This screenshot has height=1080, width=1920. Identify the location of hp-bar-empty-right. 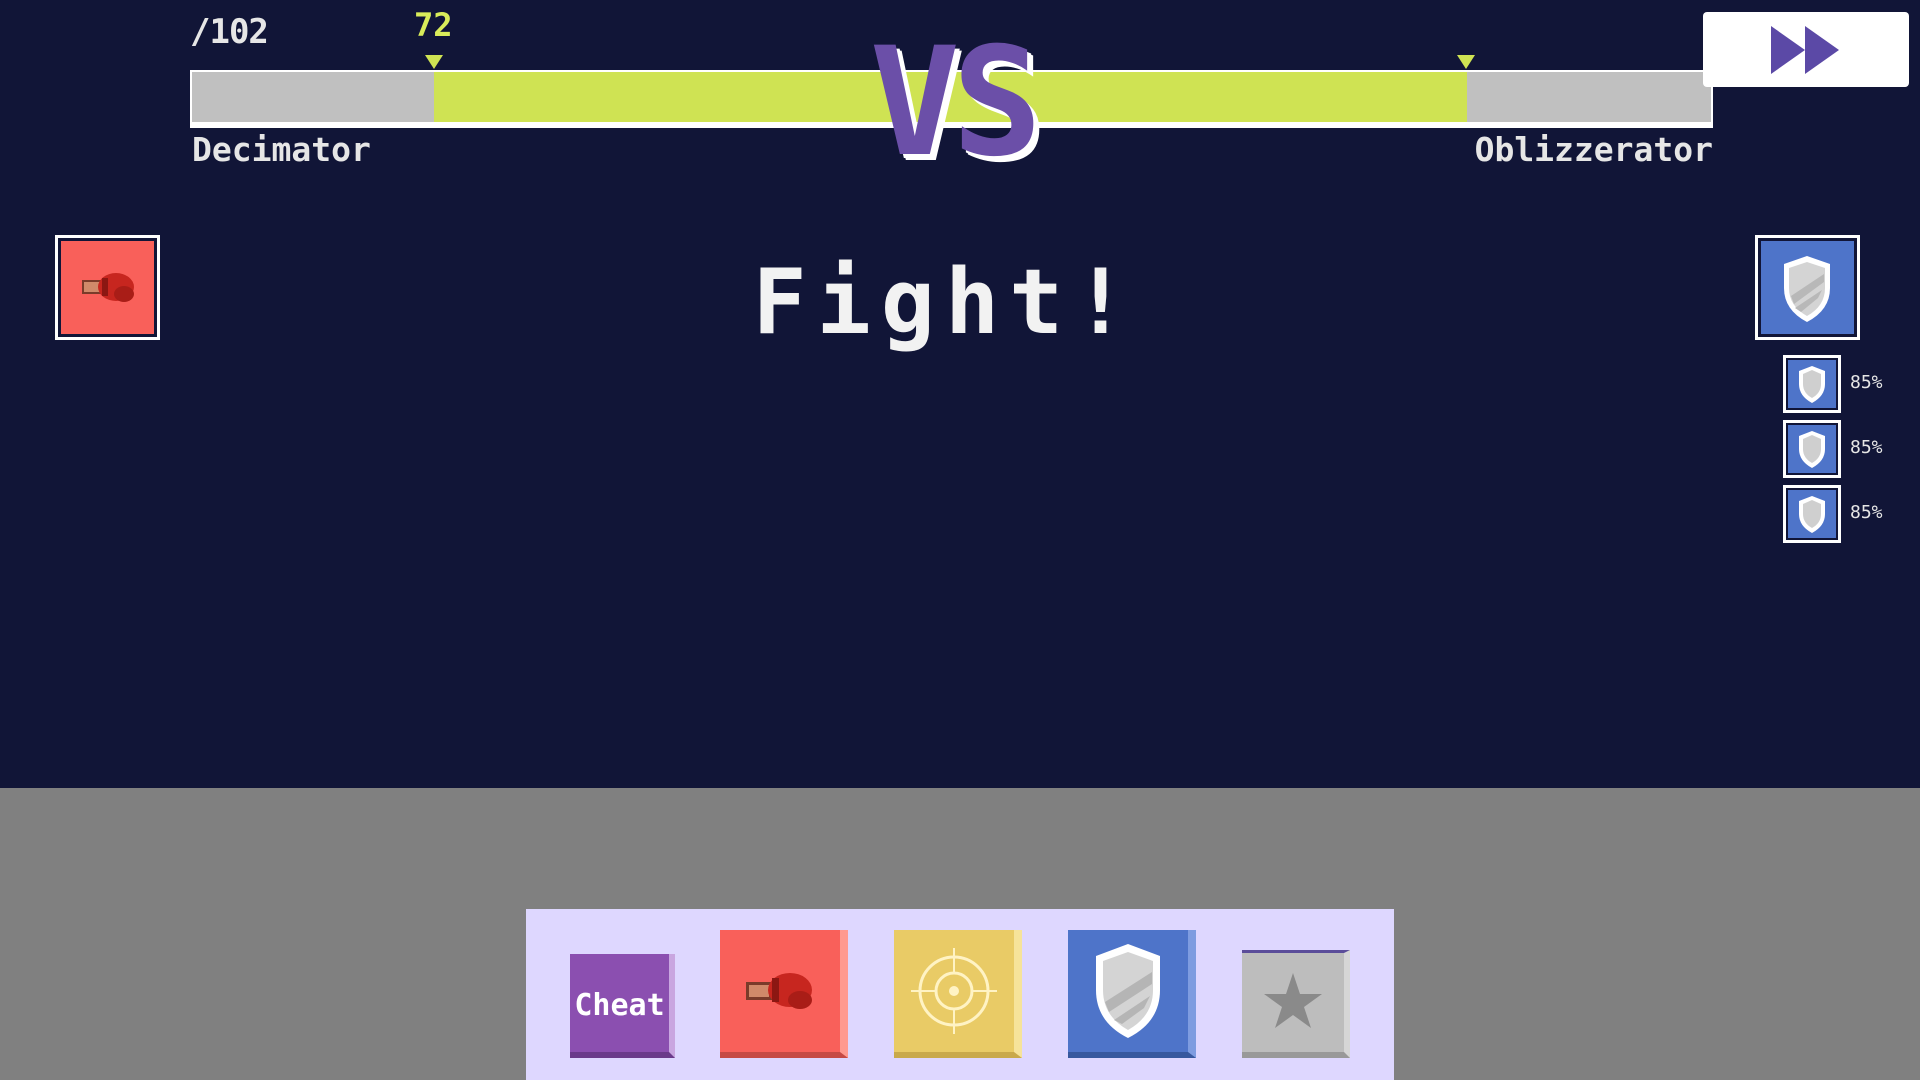
(1589, 97).